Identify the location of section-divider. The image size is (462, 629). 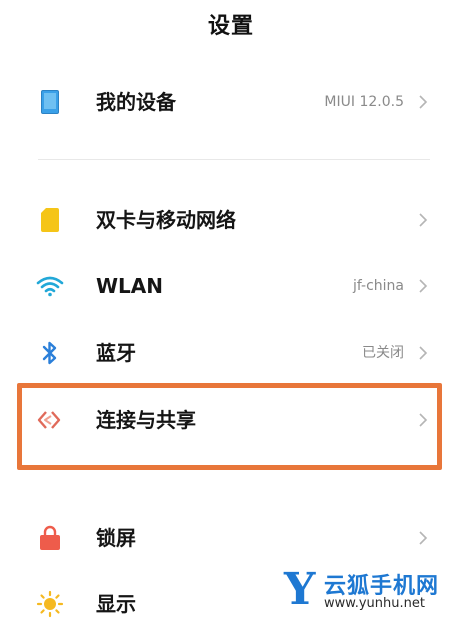
(234, 159).